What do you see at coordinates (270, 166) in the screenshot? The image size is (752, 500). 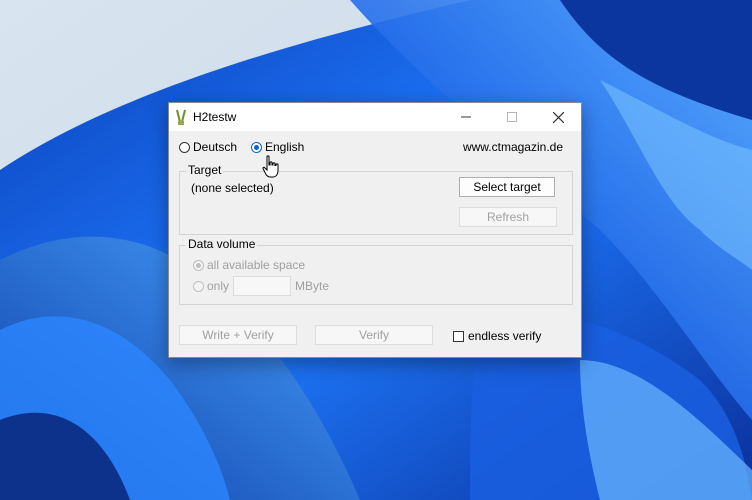 I see `hand-pointer-icon` at bounding box center [270, 166].